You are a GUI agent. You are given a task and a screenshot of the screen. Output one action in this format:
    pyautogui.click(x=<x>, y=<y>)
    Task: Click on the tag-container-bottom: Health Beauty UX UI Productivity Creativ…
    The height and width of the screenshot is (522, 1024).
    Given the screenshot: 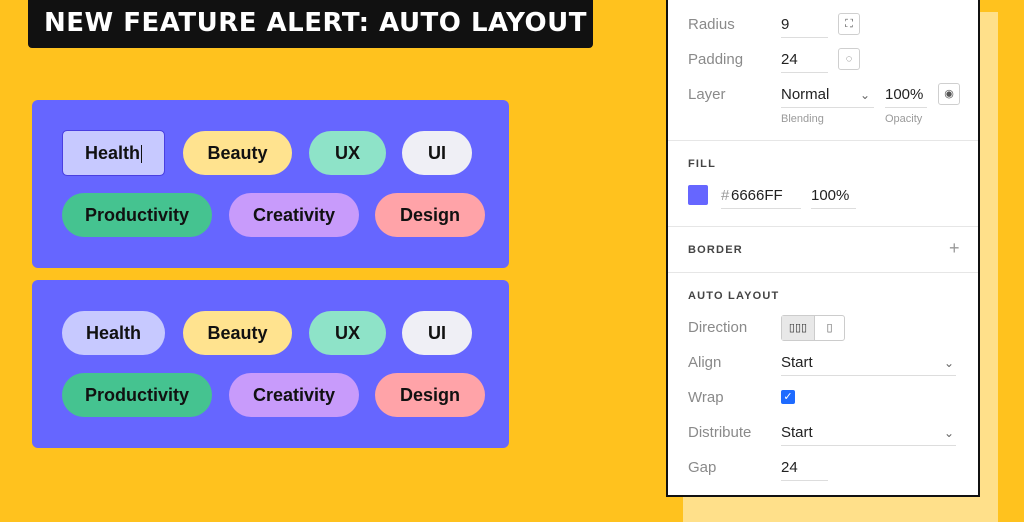 What is the action you would take?
    pyautogui.click(x=270, y=364)
    